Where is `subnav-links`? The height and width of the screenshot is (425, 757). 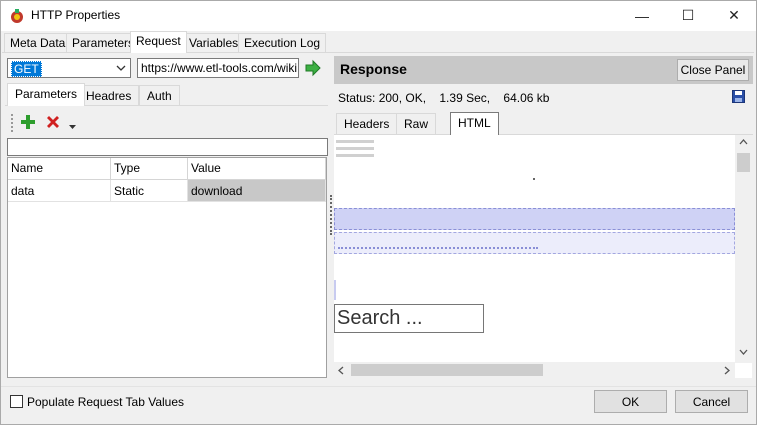
subnav-links is located at coordinates (438, 248).